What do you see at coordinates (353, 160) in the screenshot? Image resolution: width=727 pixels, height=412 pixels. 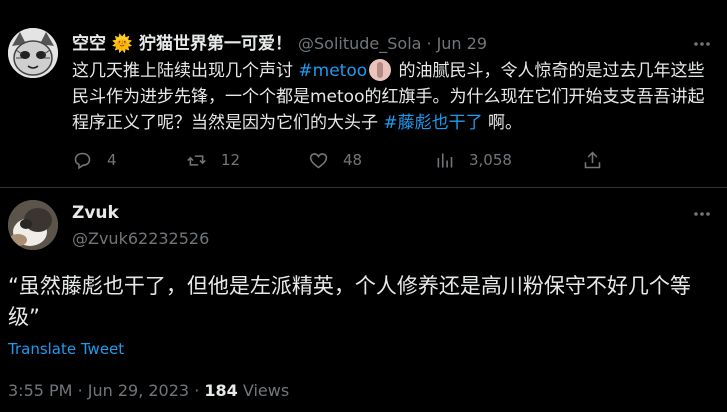 I see `like-count: 48` at bounding box center [353, 160].